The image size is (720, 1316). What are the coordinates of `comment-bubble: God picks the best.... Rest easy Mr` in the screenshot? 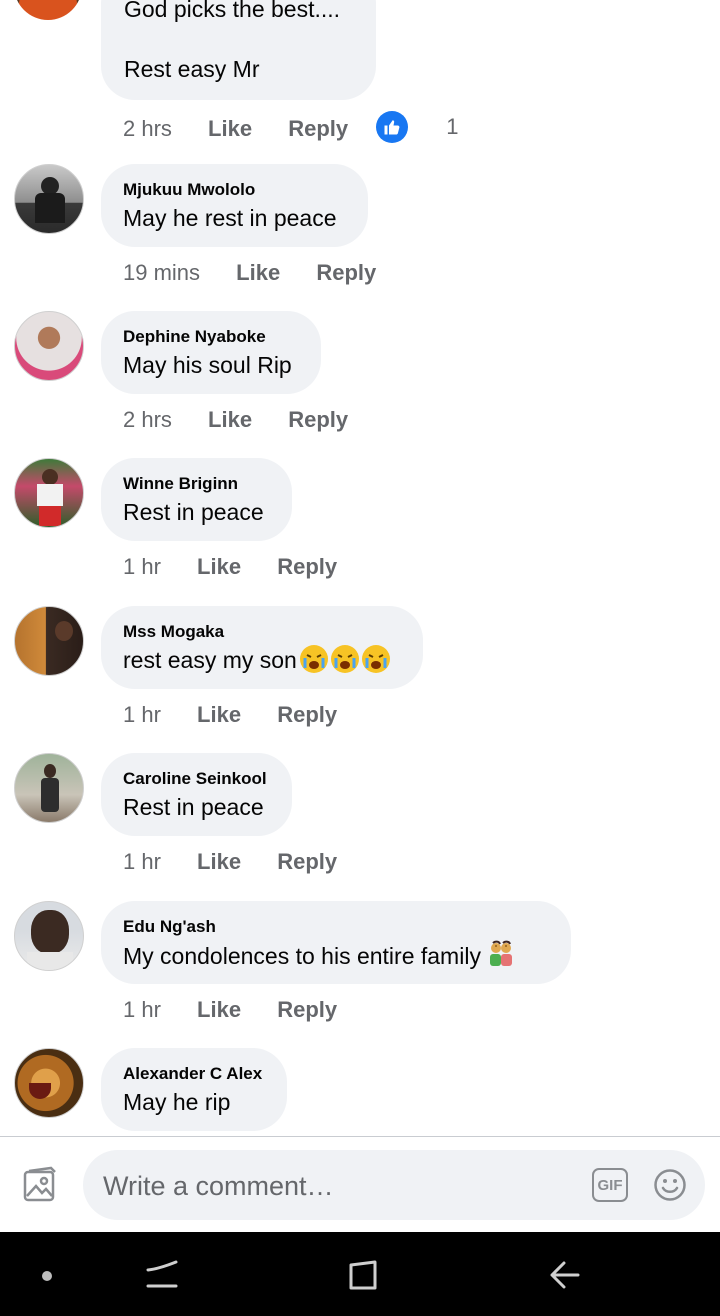 It's located at (238, 50).